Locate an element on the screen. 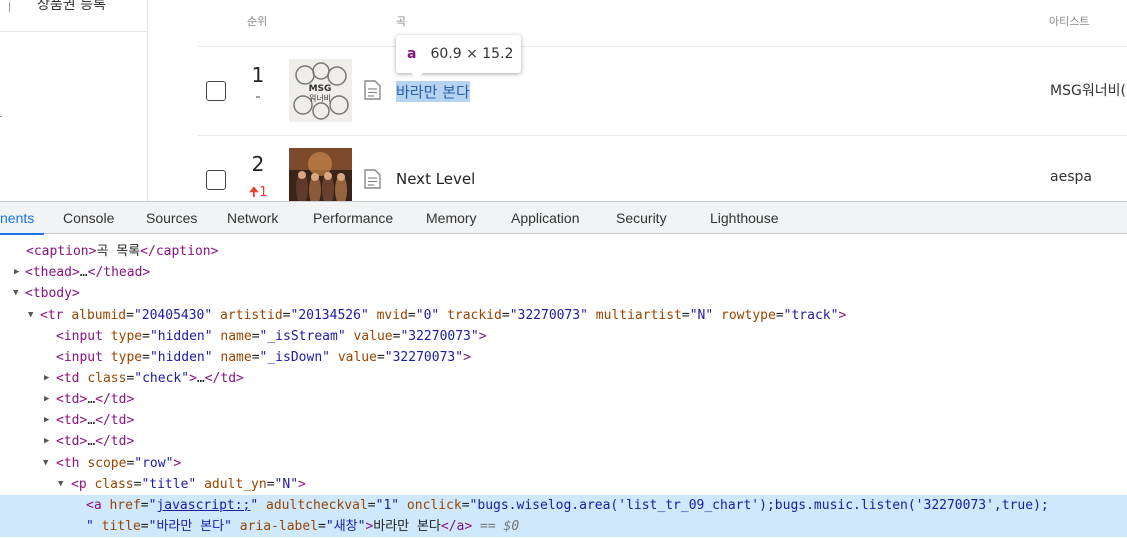  album-cover: MSG 워너비 is located at coordinates (320, 90).